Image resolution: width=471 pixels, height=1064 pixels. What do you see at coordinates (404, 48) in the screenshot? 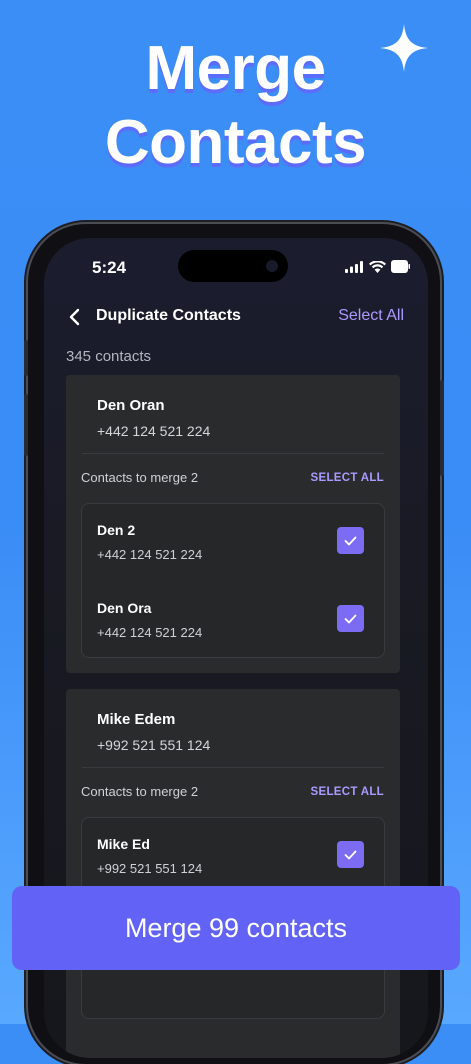
I see `sparkle-icon` at bounding box center [404, 48].